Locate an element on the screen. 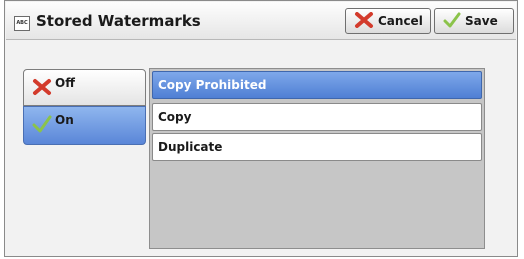  abc-icon: ABC is located at coordinates (22, 23).